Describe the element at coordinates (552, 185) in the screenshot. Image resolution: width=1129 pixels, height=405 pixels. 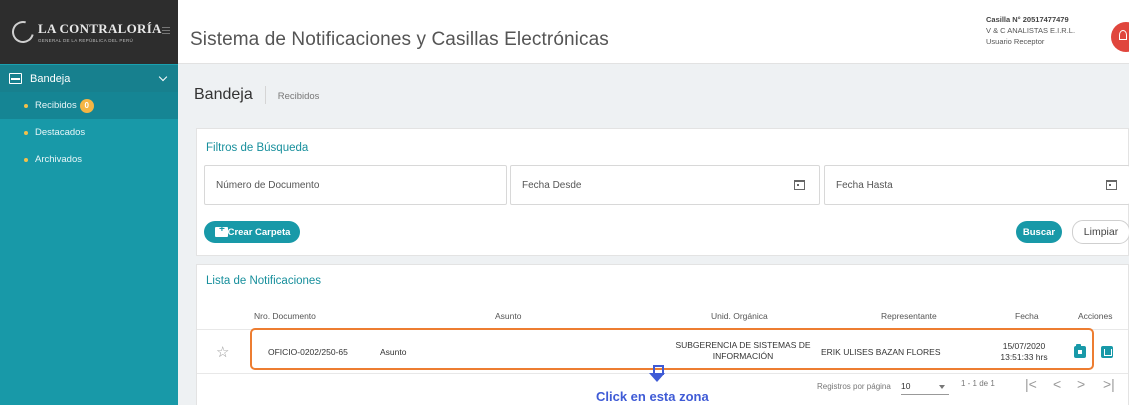
I see `date-from-placeholder: Fecha Desde` at that location.